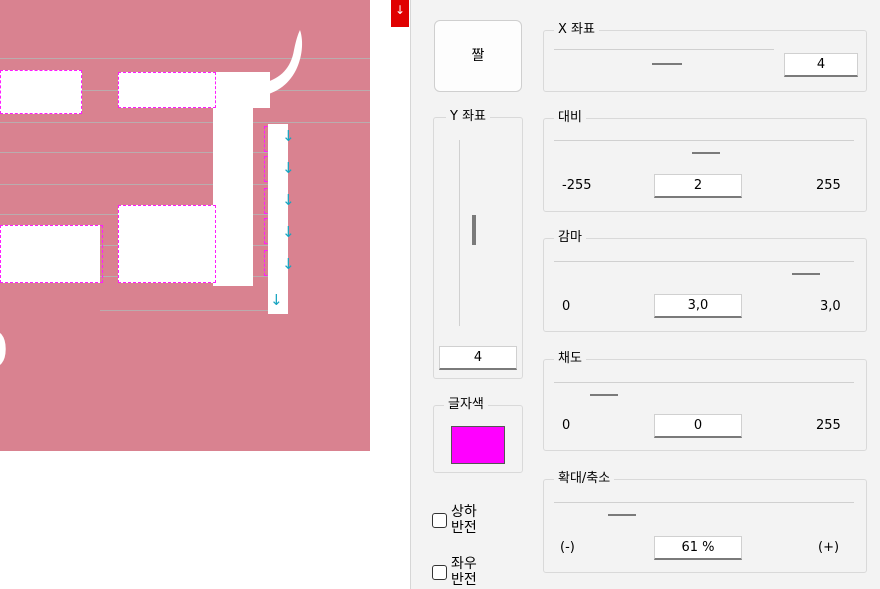 The height and width of the screenshot is (589, 880). I want to click on gamma-group: 감마 0 3,0 3,0, so click(705, 280).